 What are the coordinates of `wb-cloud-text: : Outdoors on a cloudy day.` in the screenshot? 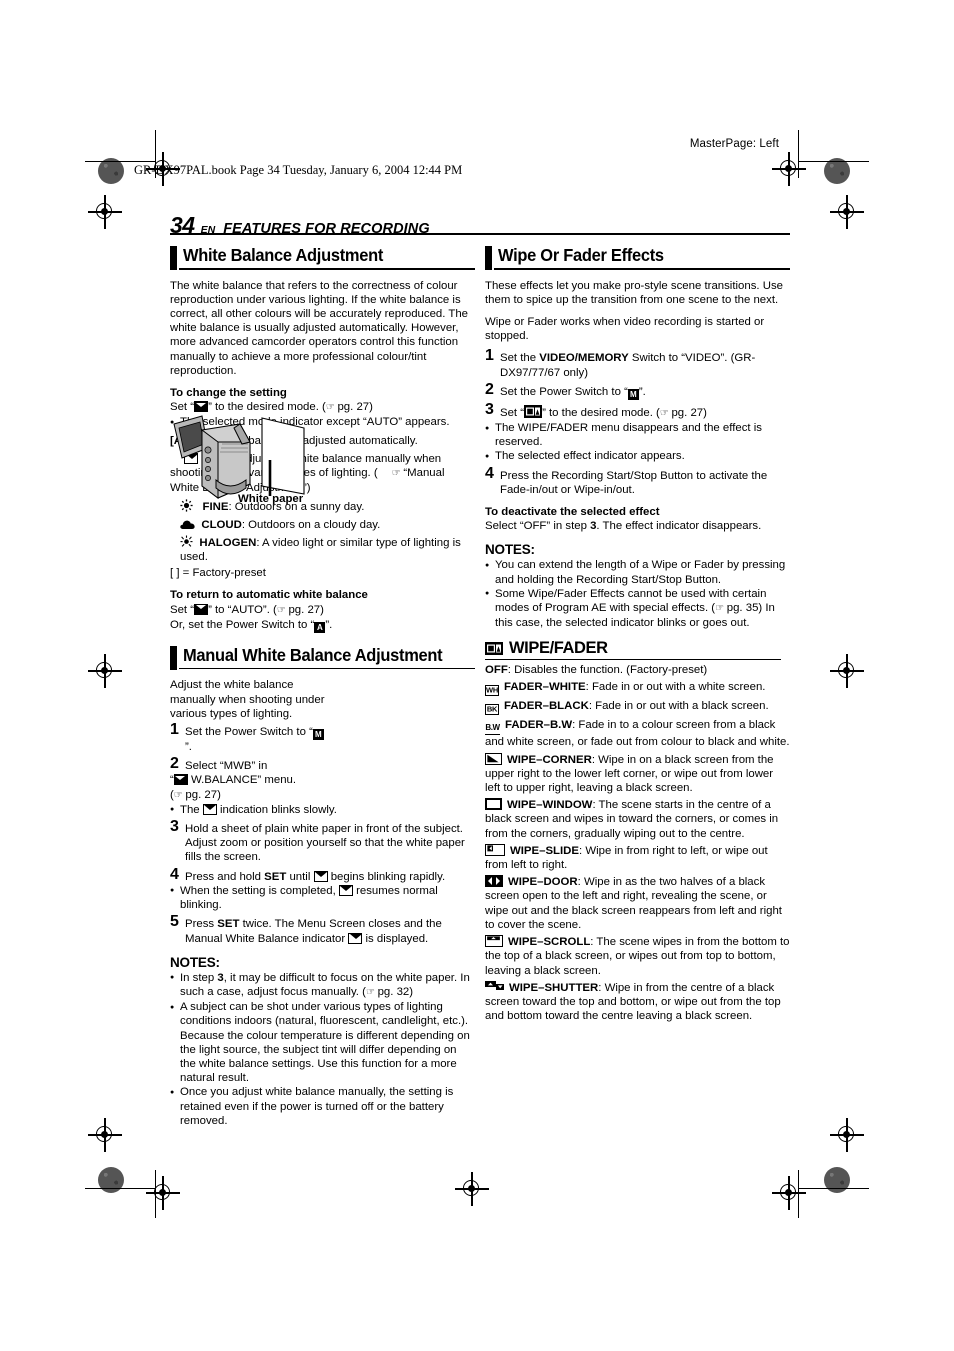 It's located at (311, 524).